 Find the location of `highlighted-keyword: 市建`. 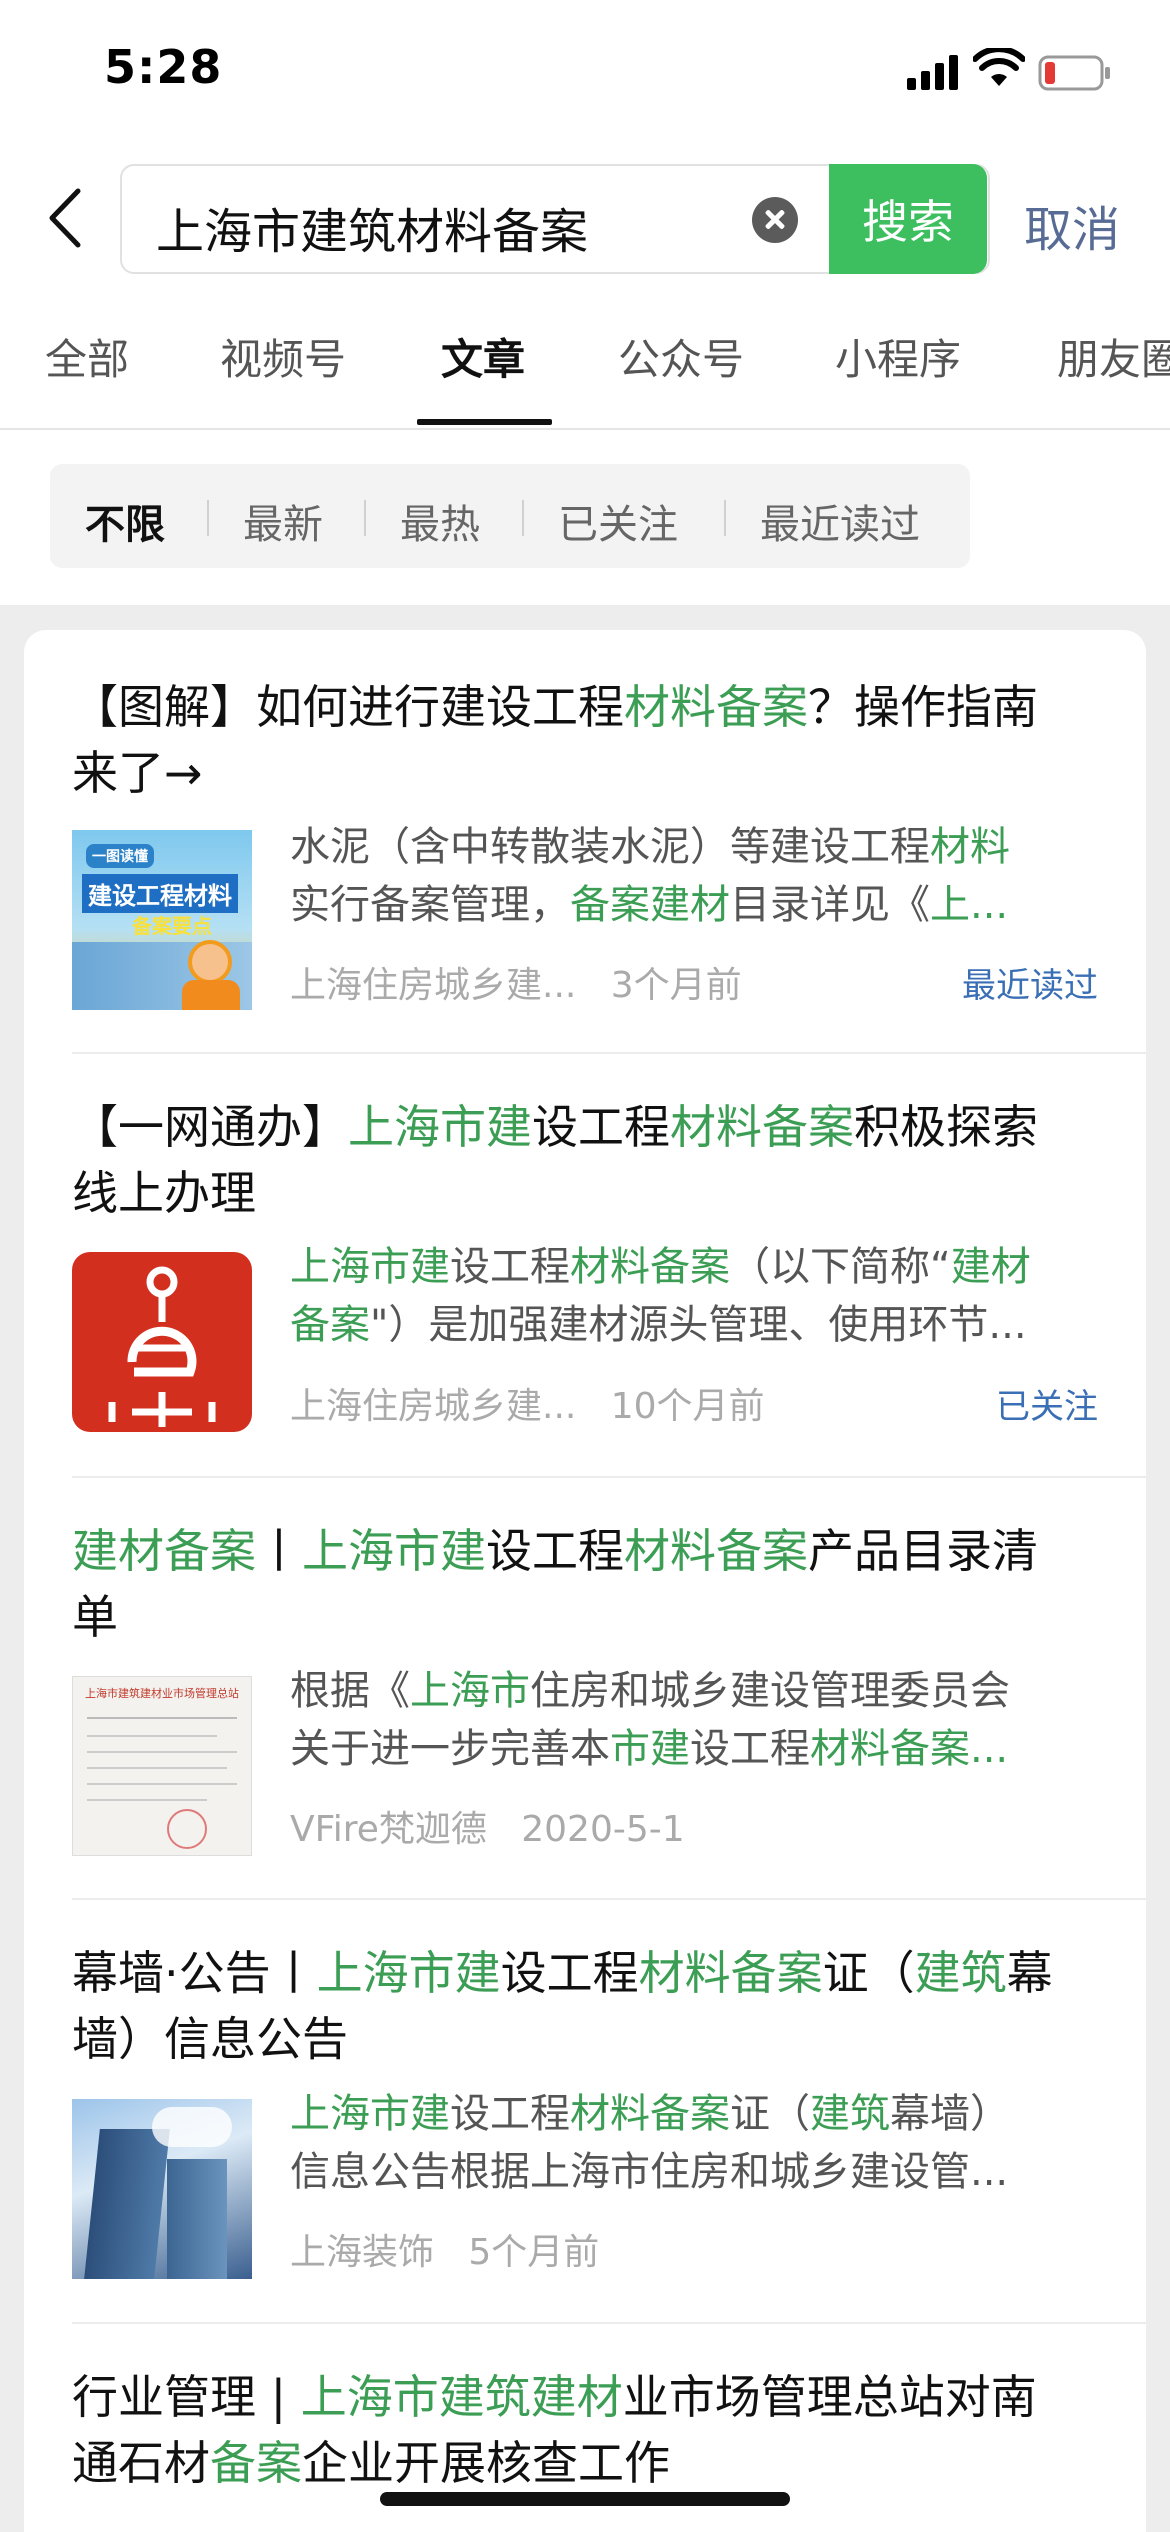

highlighted-keyword: 市建 is located at coordinates (650, 1749).